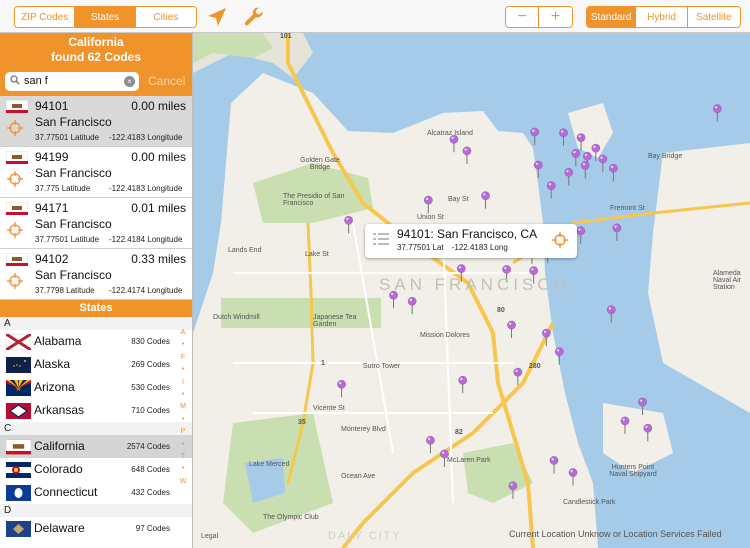 The width and height of the screenshot is (750, 548). What do you see at coordinates (96, 410) in the screenshot?
I see `state-row: Arkansas 710 Codes` at bounding box center [96, 410].